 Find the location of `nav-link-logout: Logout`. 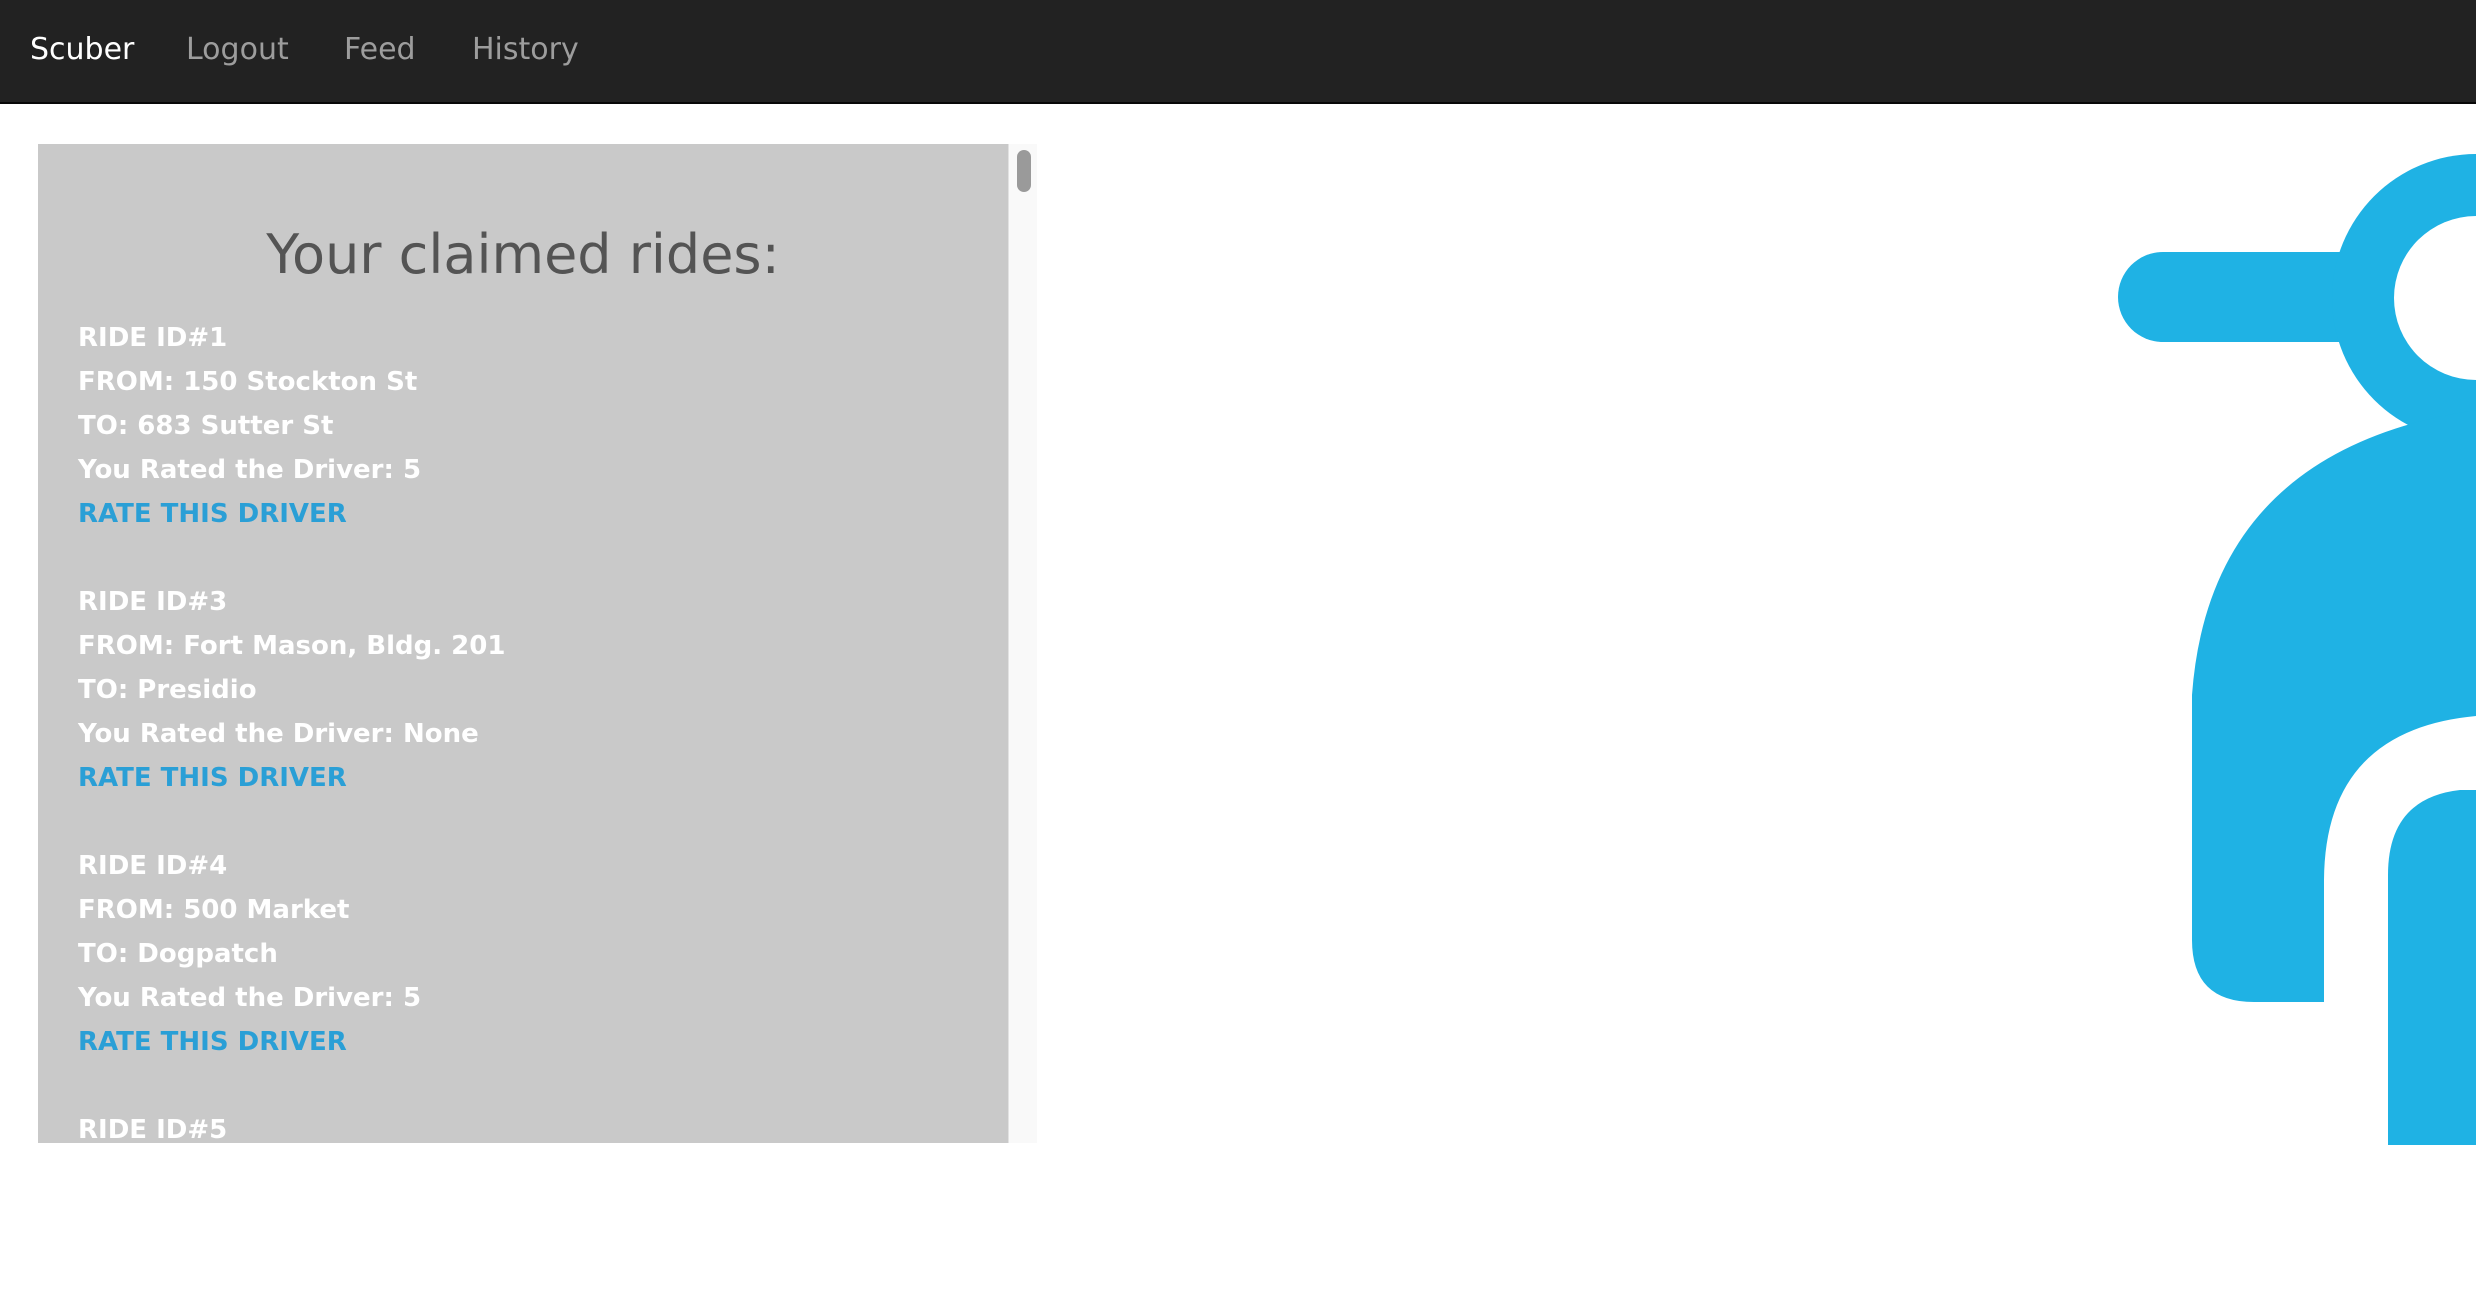

nav-link-logout: Logout is located at coordinates (237, 50).